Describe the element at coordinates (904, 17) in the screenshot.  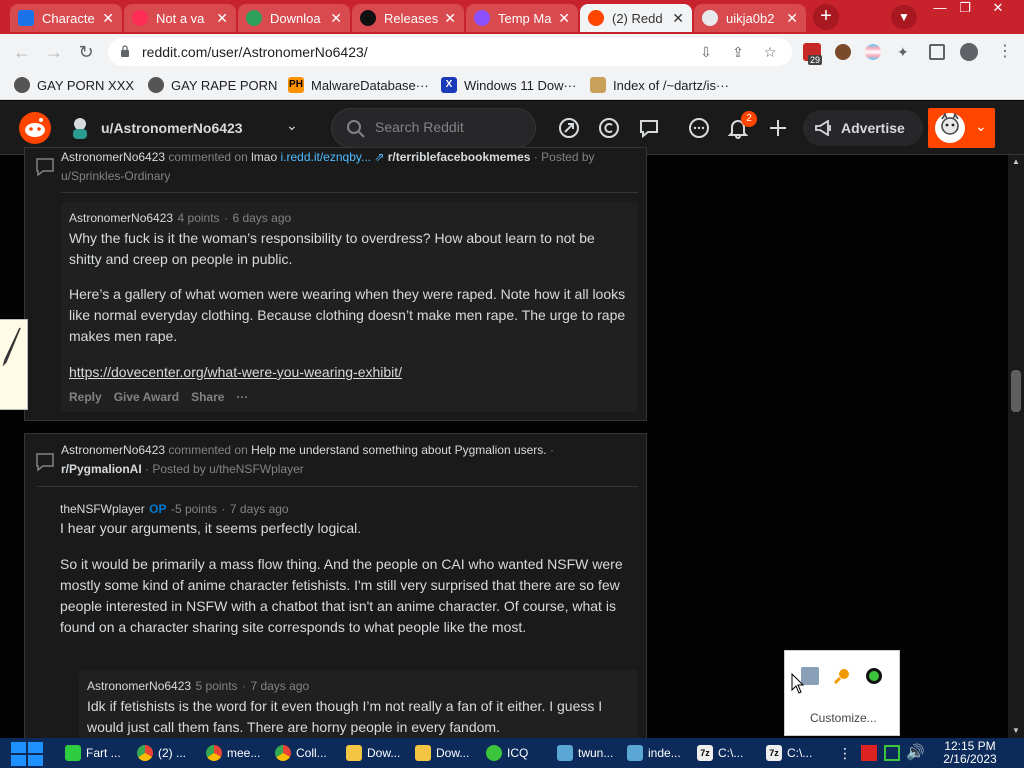
I see `tab-search-button: ▼` at that location.